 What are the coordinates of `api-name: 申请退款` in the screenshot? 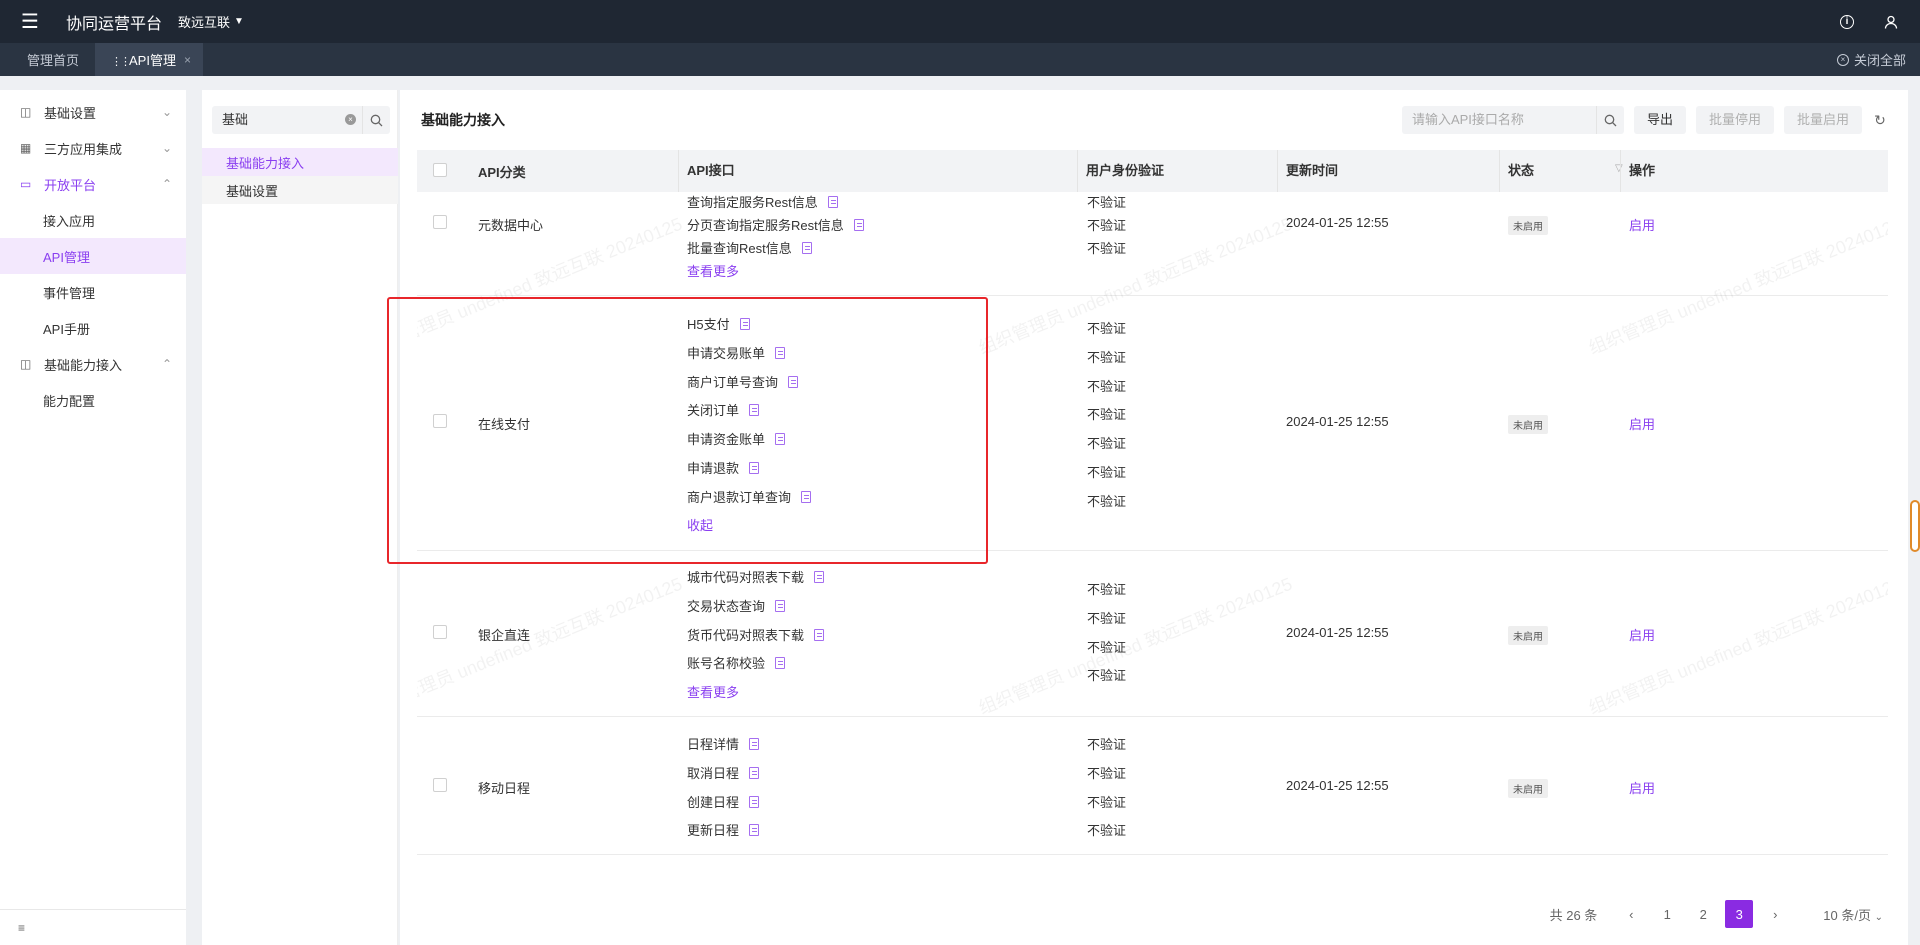 It's located at (713, 468).